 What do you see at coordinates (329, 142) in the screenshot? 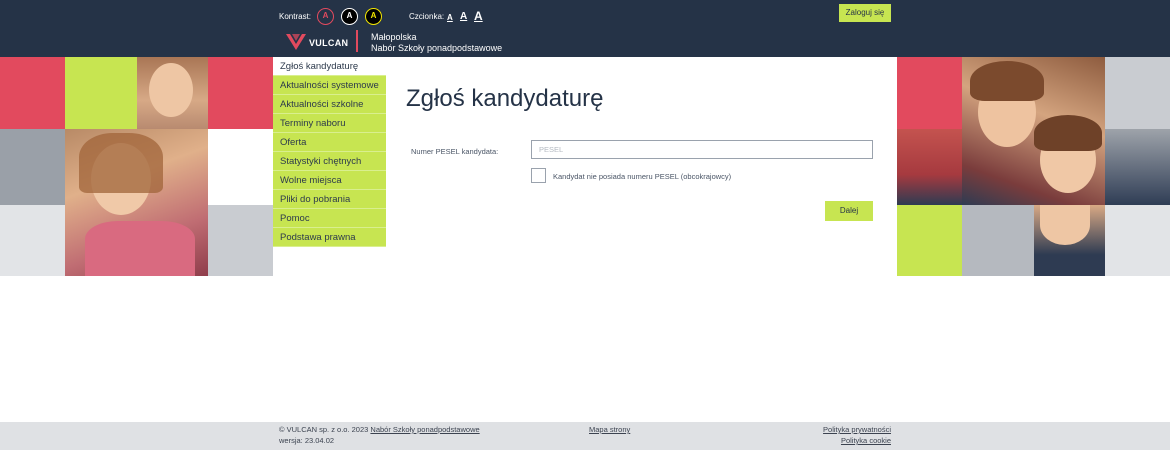
I see `menu-item-oferta: Oferta` at bounding box center [329, 142].